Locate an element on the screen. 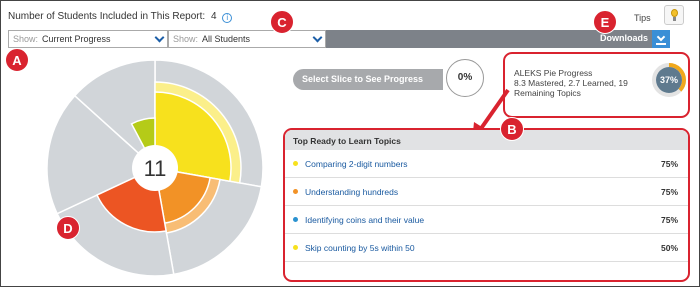 This screenshot has width=700, height=287. callout-badge-b: B is located at coordinates (512, 129).